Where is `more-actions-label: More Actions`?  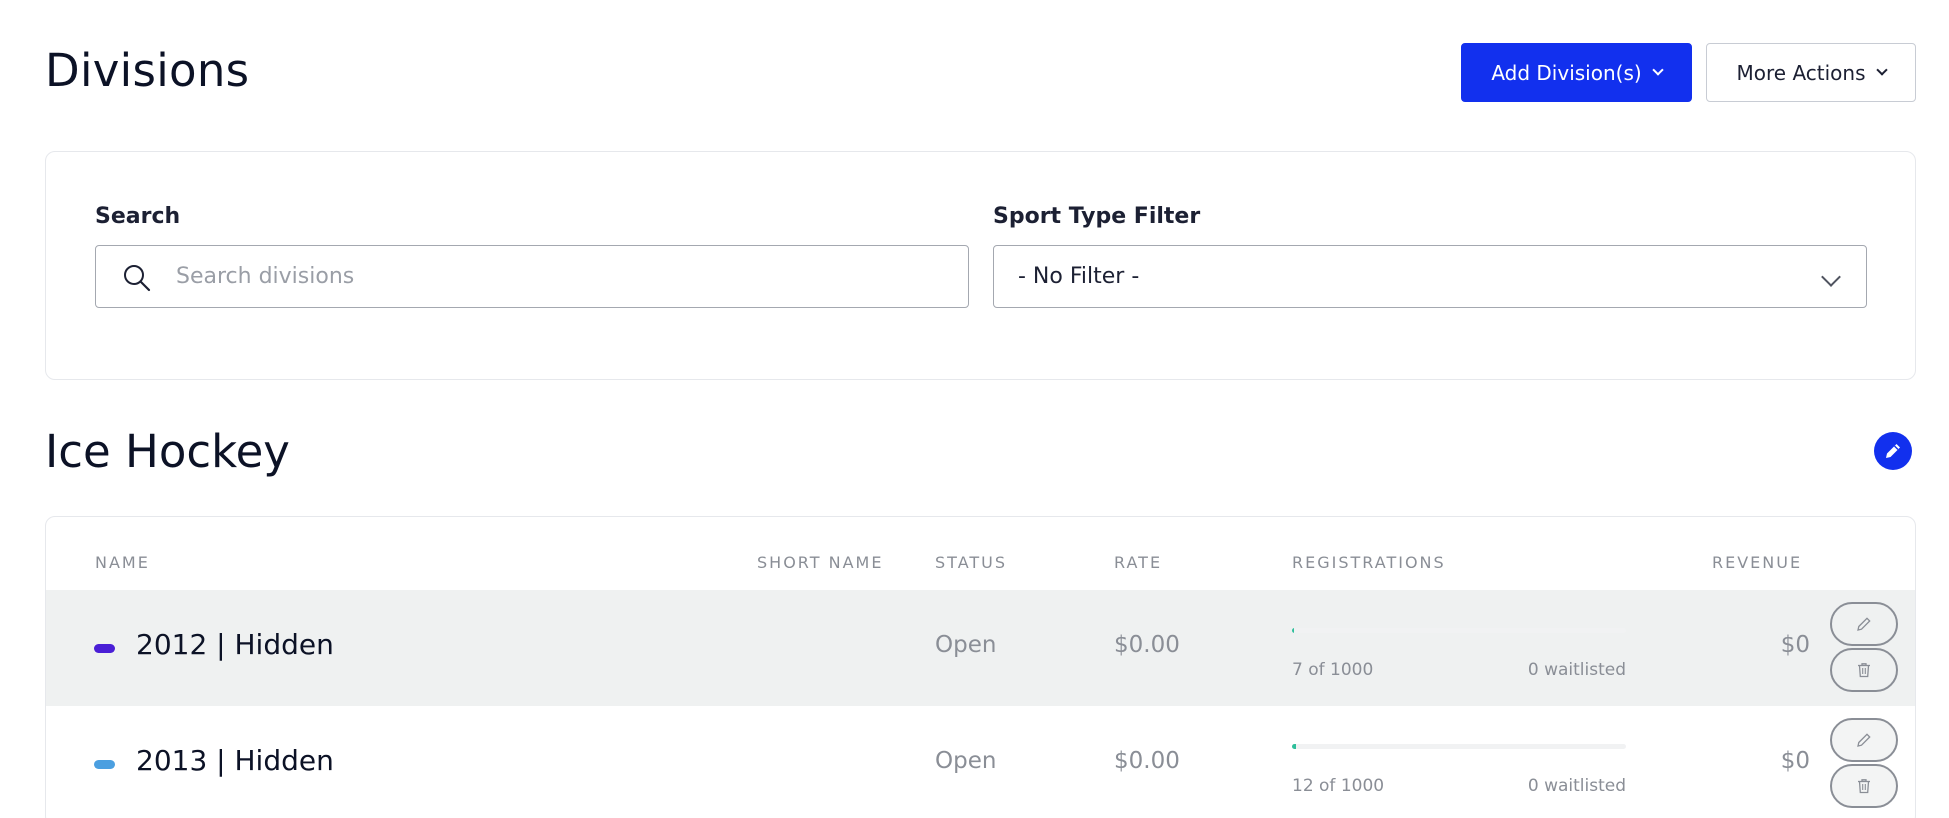 more-actions-label: More Actions is located at coordinates (1801, 72).